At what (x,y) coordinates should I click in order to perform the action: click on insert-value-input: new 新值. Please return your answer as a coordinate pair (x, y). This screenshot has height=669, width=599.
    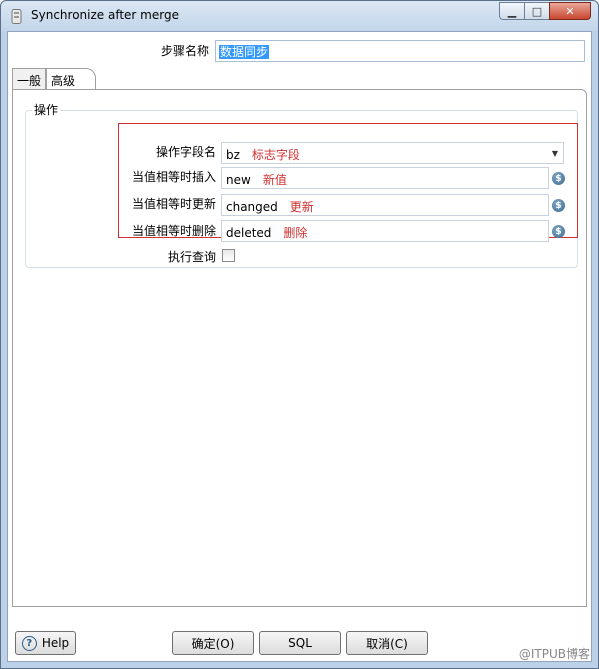
    Looking at the image, I should click on (385, 178).